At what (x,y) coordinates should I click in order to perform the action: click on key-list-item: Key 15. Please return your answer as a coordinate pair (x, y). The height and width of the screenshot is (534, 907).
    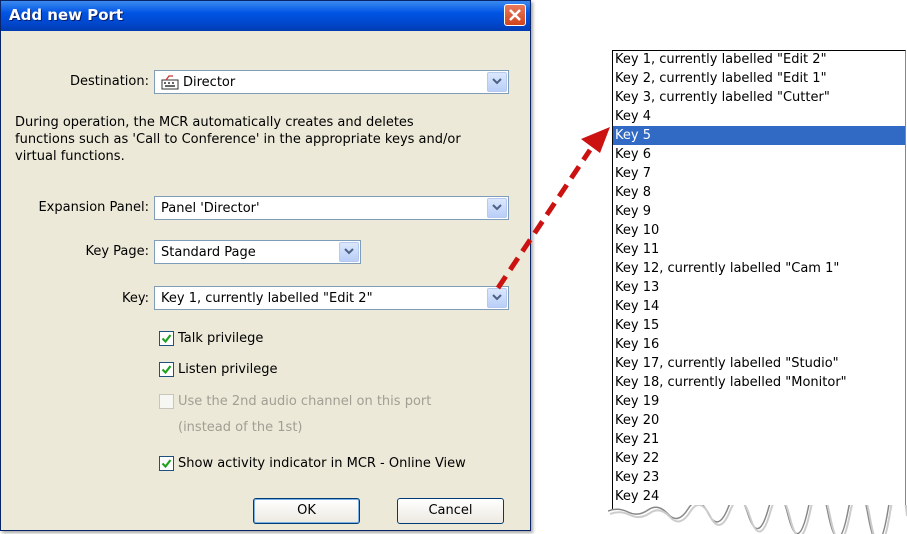
    Looking at the image, I should click on (760, 325).